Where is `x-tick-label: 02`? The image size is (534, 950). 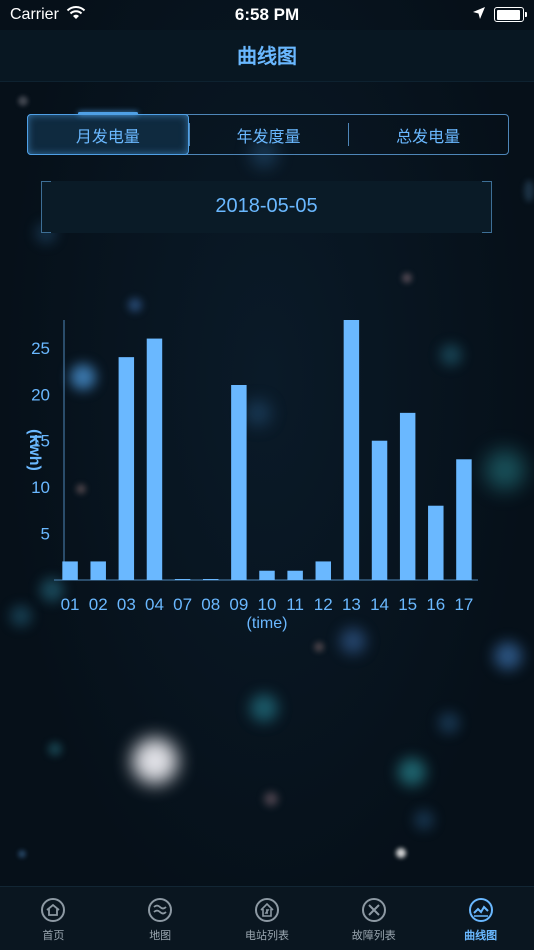 x-tick-label: 02 is located at coordinates (98, 604).